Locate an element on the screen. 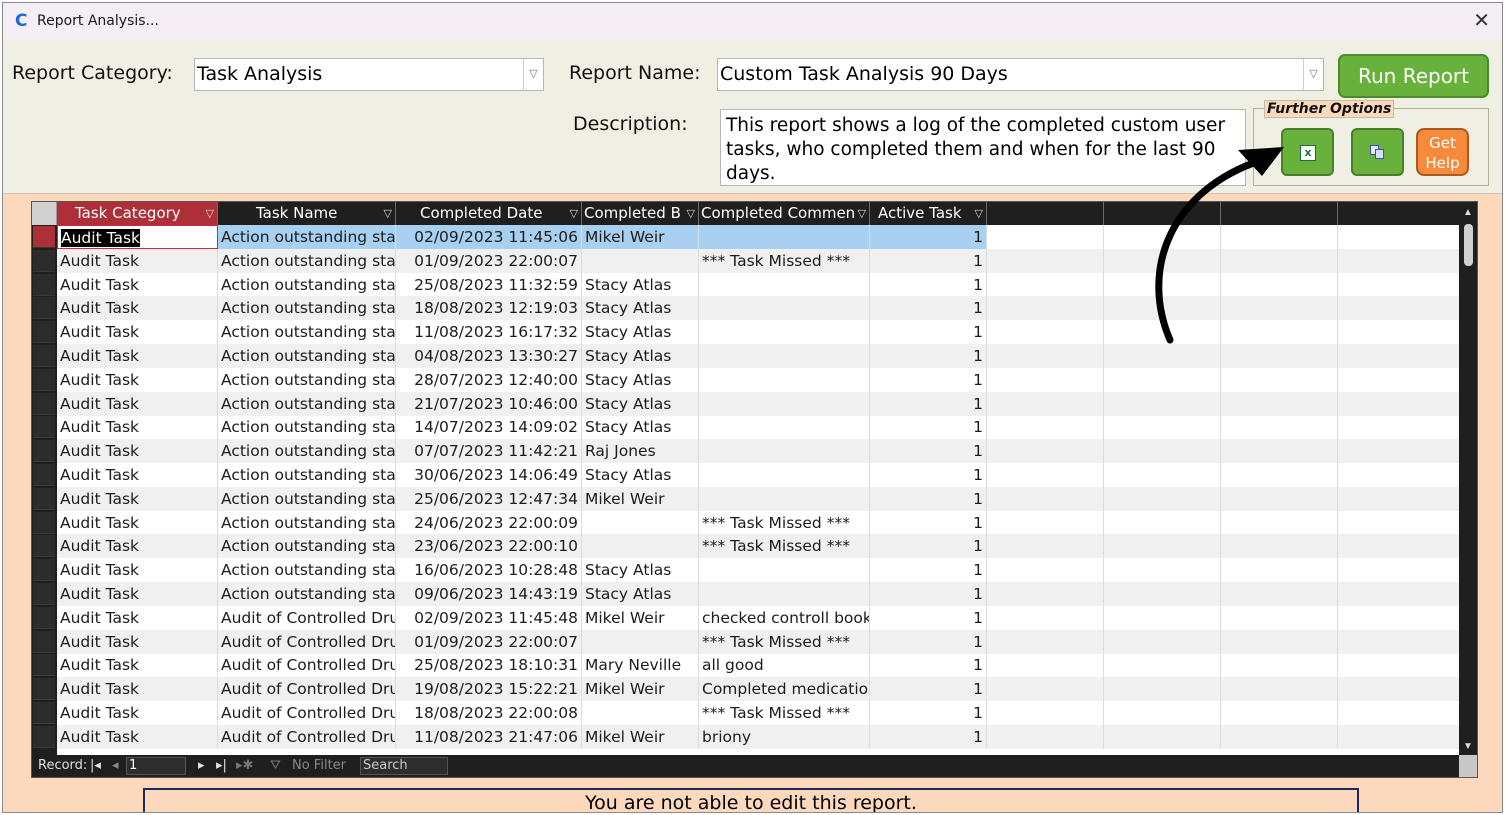 This screenshot has width=1506, height=815. cell-completed-date: 25/08/2023 11:32:59 is located at coordinates (489, 284).